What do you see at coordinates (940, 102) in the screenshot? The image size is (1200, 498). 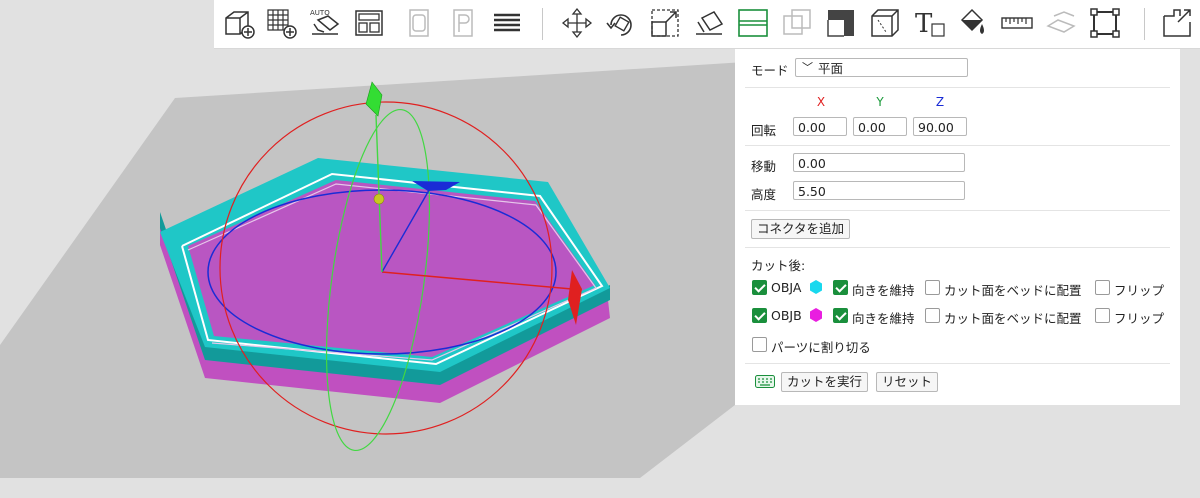 I see `axis-z-label: Z` at bounding box center [940, 102].